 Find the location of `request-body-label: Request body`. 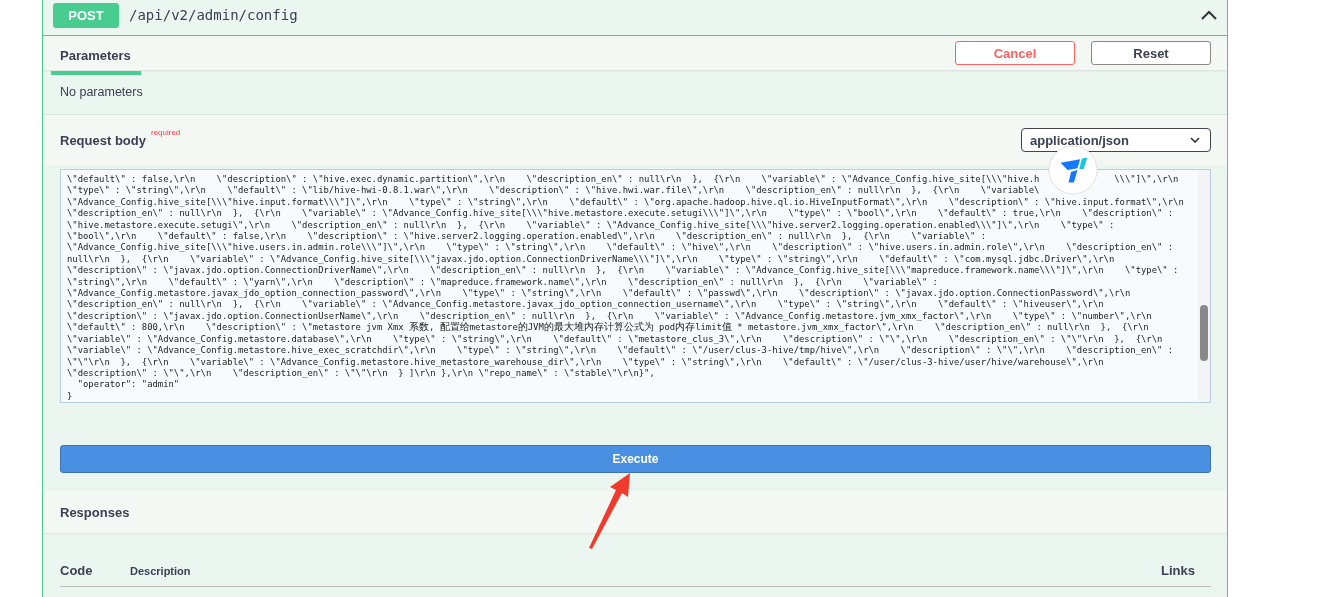

request-body-label: Request body is located at coordinates (103, 140).